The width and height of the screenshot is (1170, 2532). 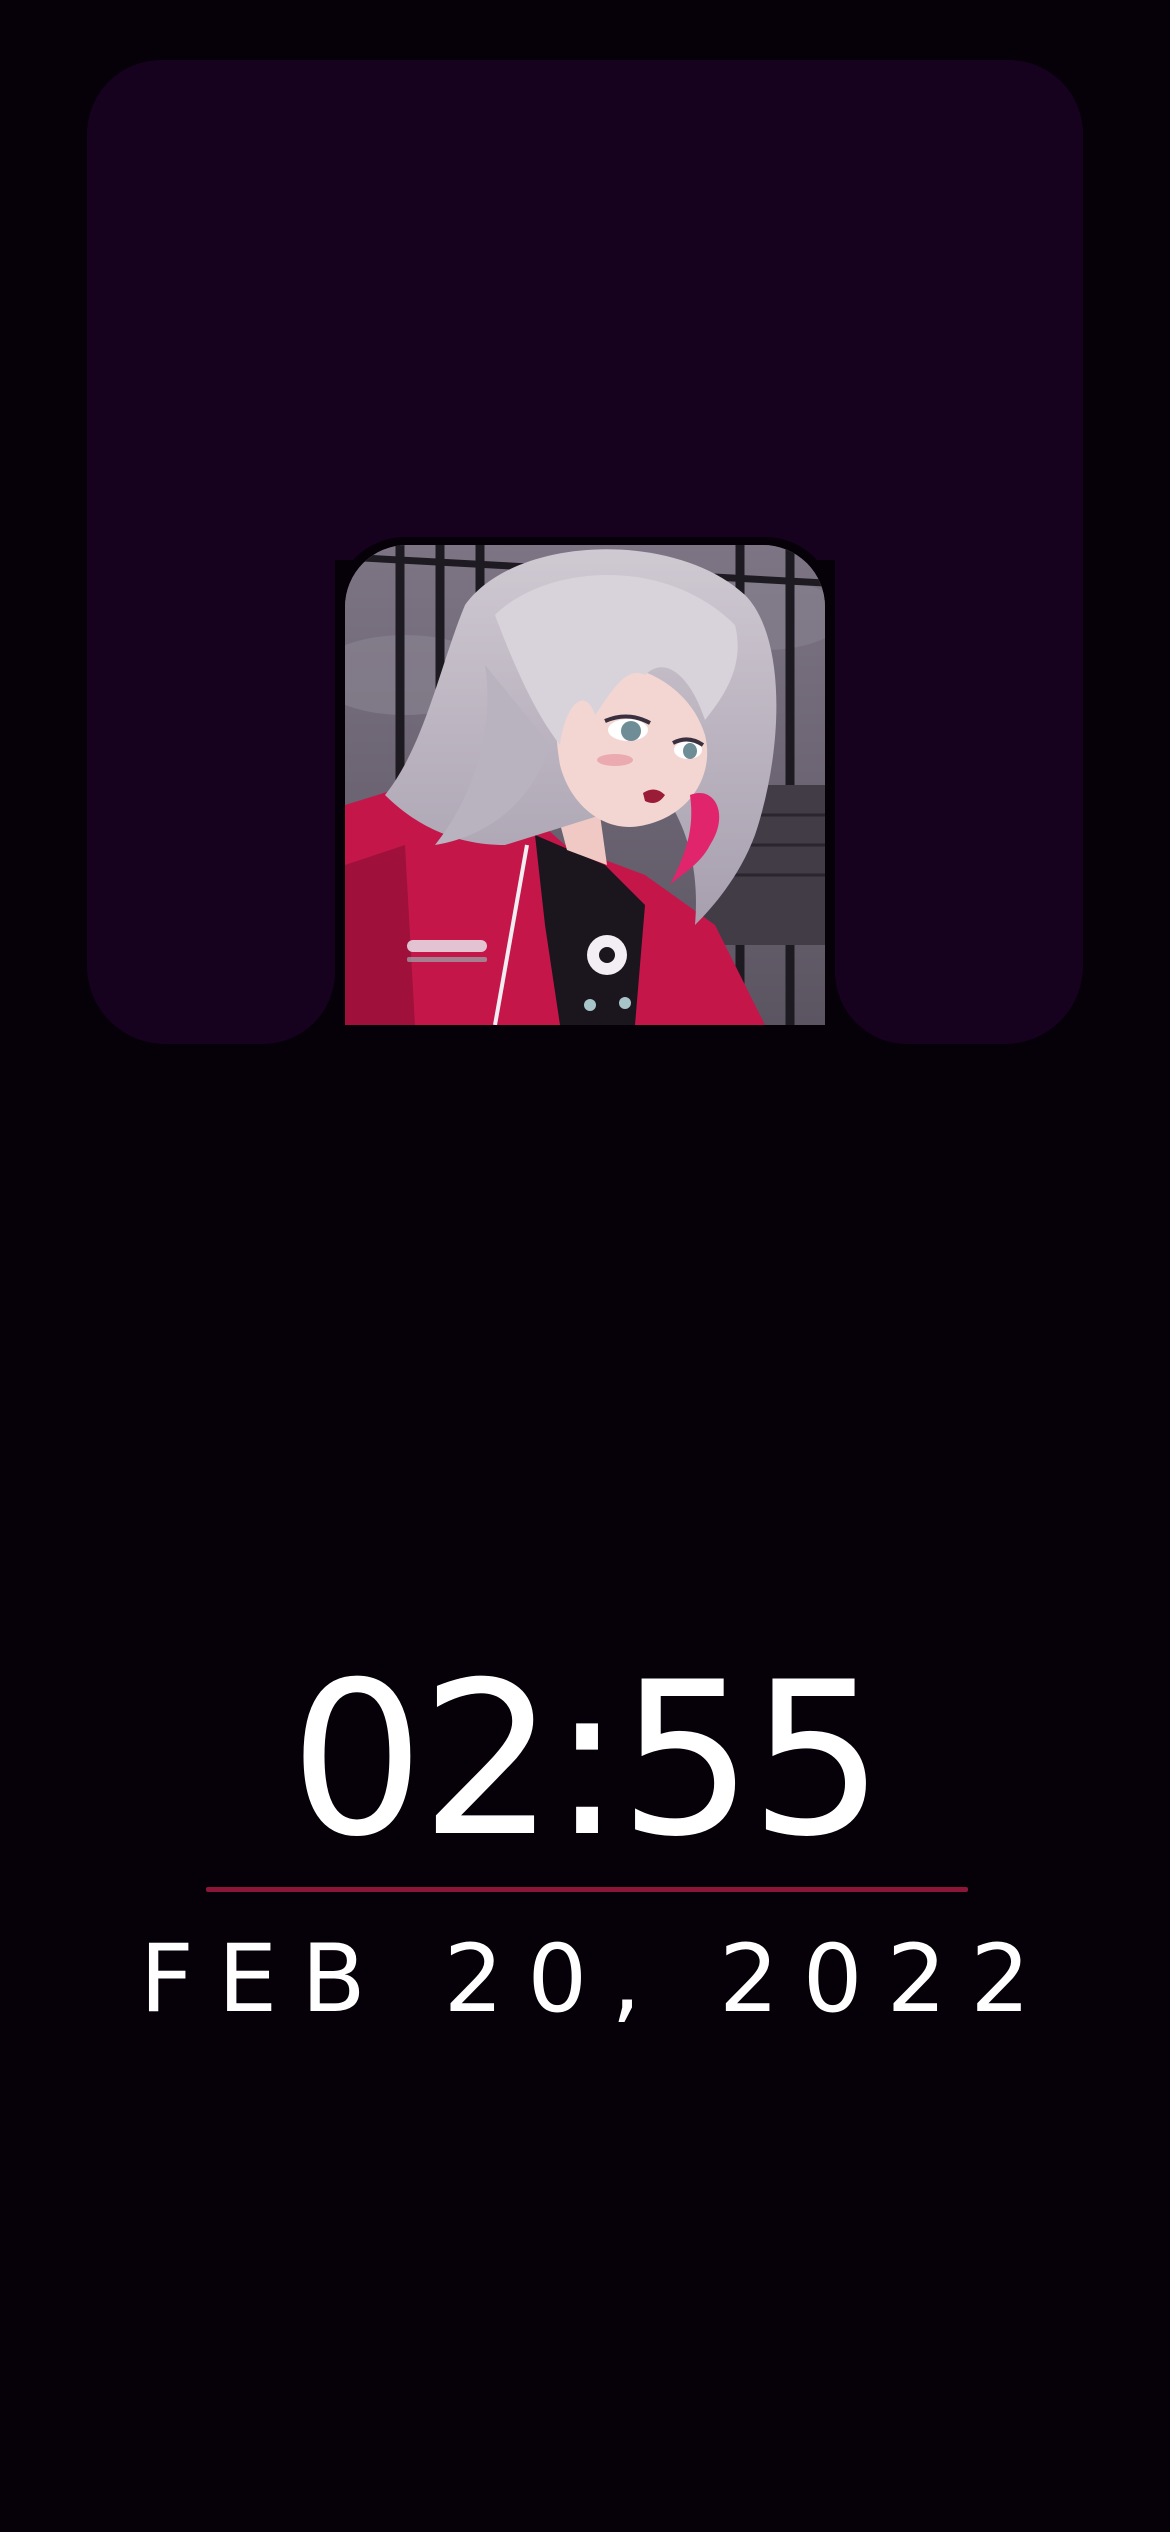 What do you see at coordinates (959, 792) in the screenshot?
I see `widget-card-right-panel` at bounding box center [959, 792].